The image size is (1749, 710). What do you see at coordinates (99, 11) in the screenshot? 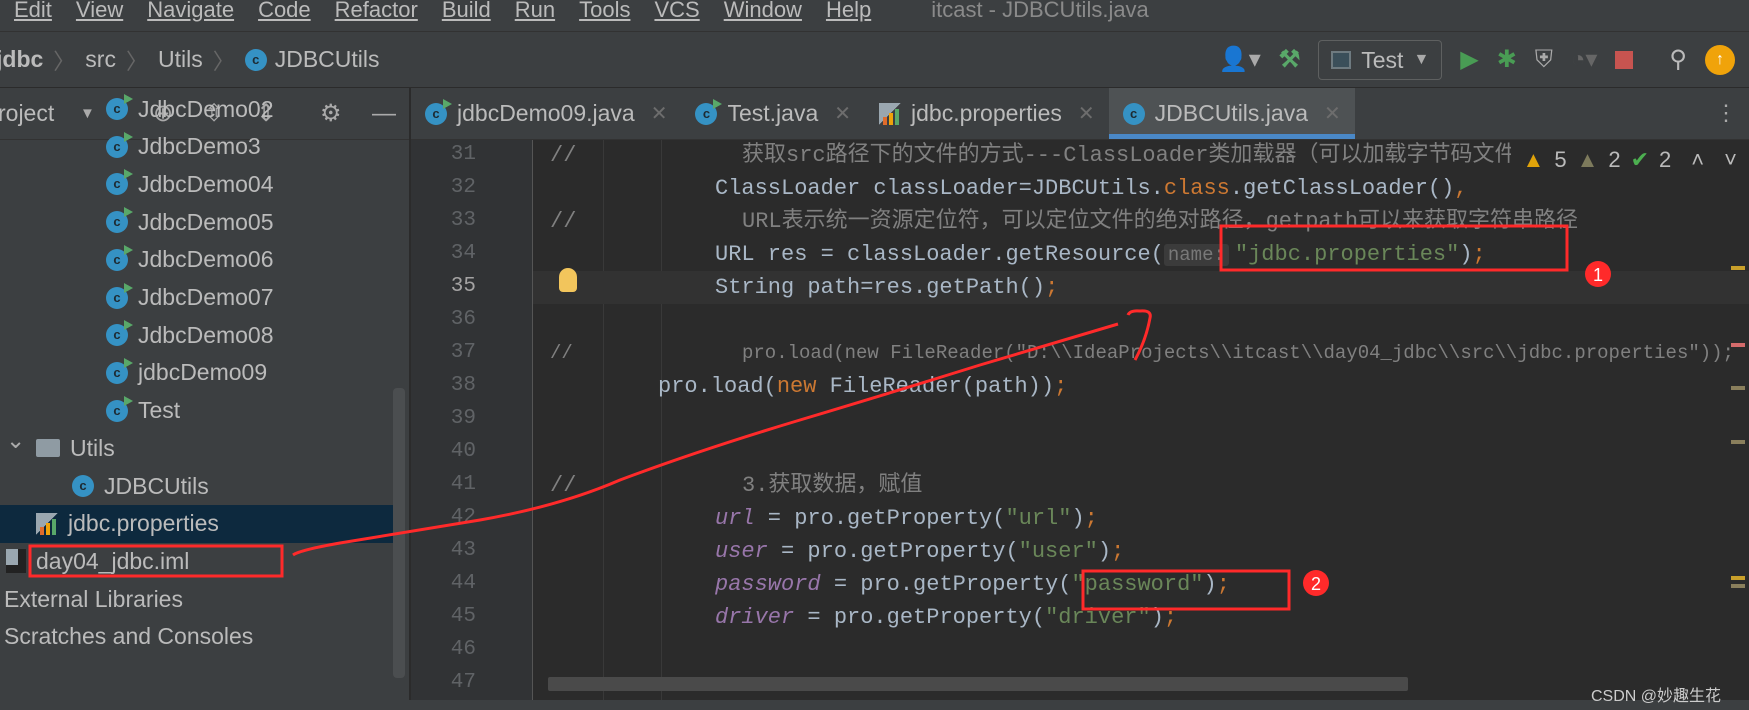
I see `menu-view: View` at bounding box center [99, 11].